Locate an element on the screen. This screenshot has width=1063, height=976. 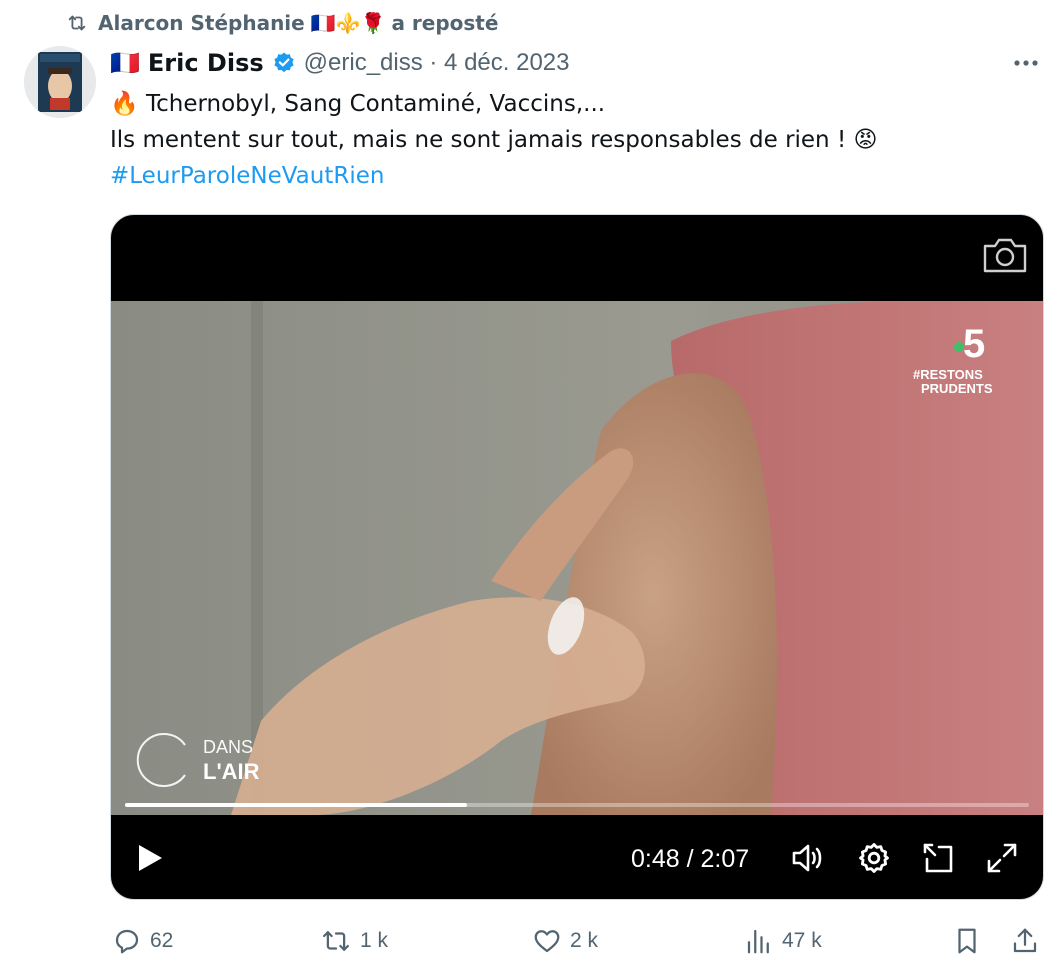
play-icon is located at coordinates (150, 858).